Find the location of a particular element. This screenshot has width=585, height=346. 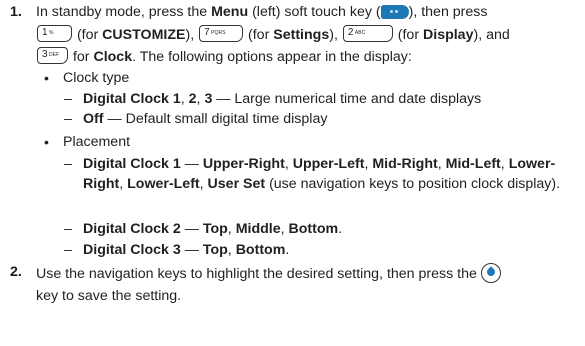

bullet-clock-type: • Clock type is located at coordinates (86, 79).